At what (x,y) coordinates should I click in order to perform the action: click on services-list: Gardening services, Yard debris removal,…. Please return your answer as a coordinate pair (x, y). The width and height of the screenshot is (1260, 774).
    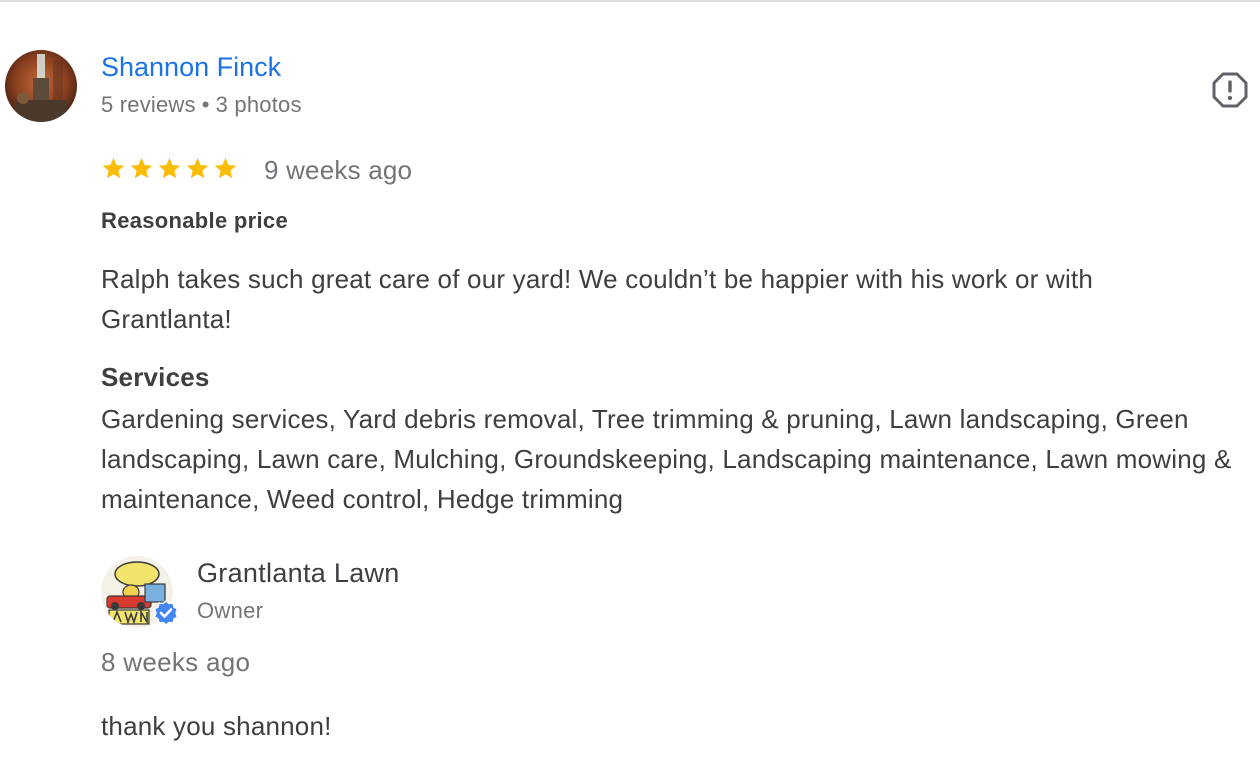
    Looking at the image, I should click on (666, 459).